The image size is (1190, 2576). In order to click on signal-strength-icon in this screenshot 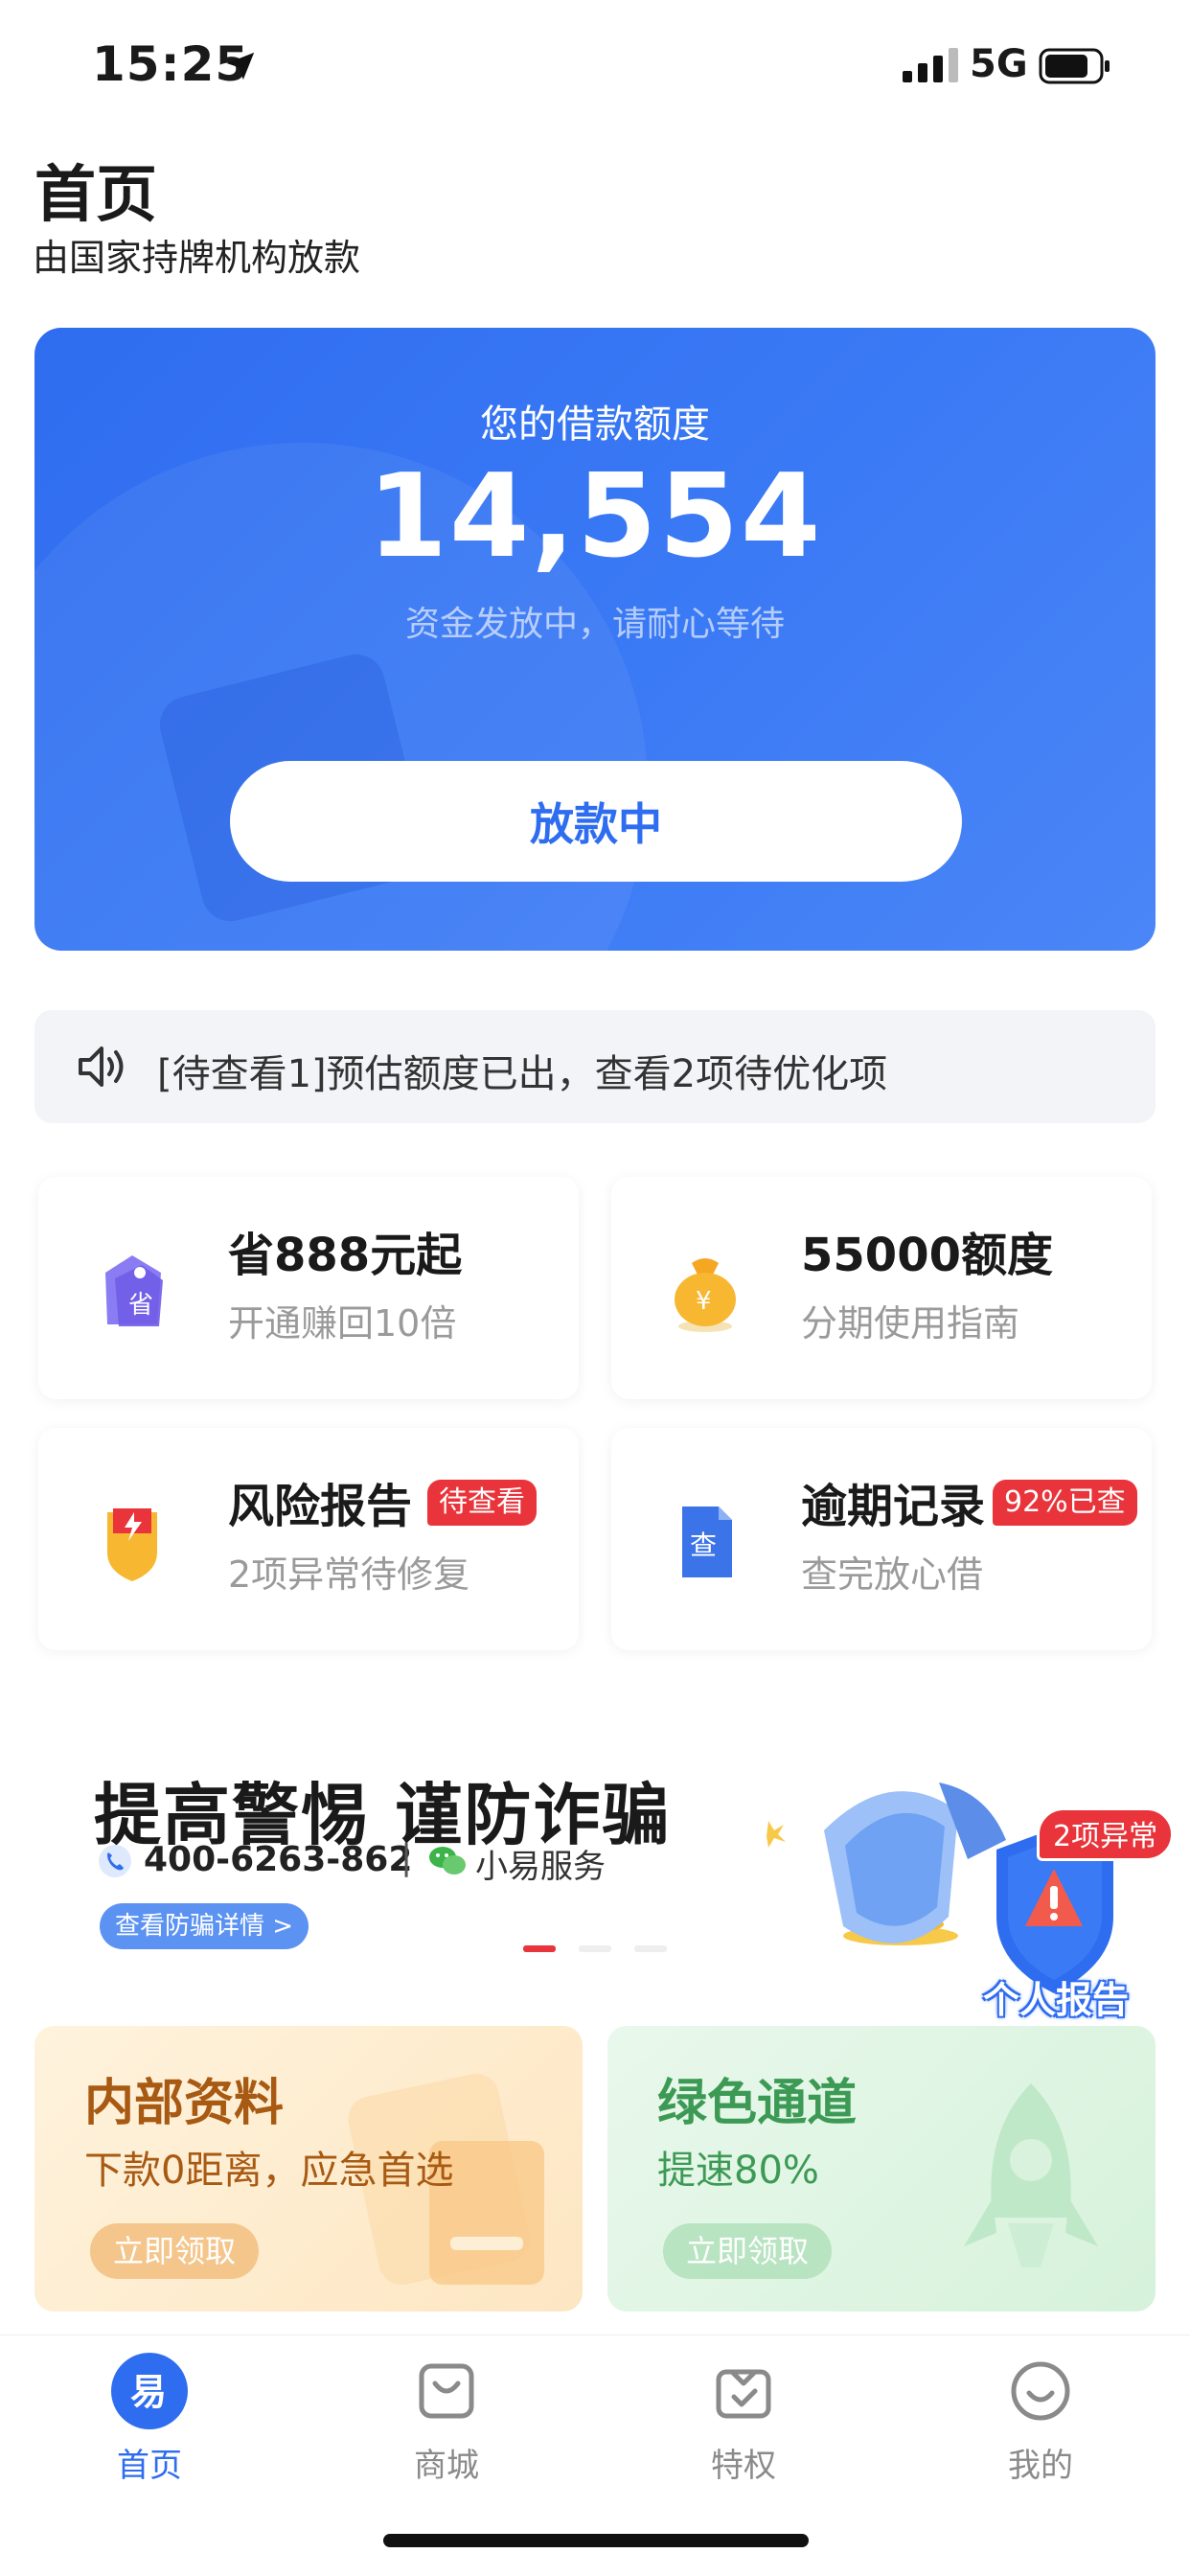, I will do `click(931, 65)`.